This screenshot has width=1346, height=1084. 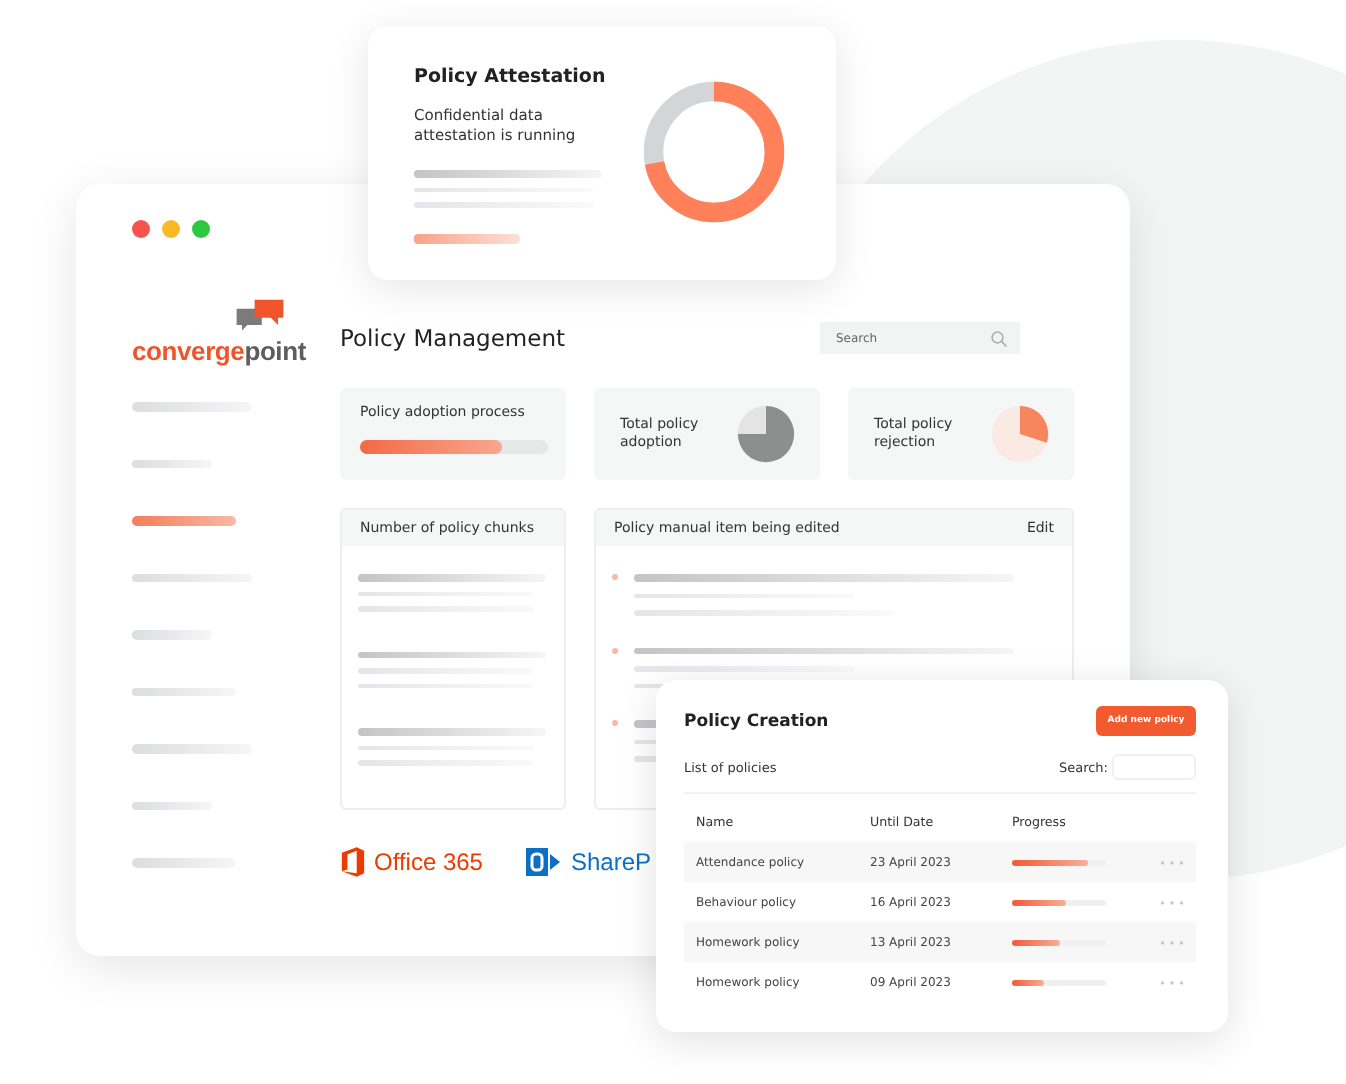 What do you see at coordinates (353, 862) in the screenshot?
I see `office-logo-icon` at bounding box center [353, 862].